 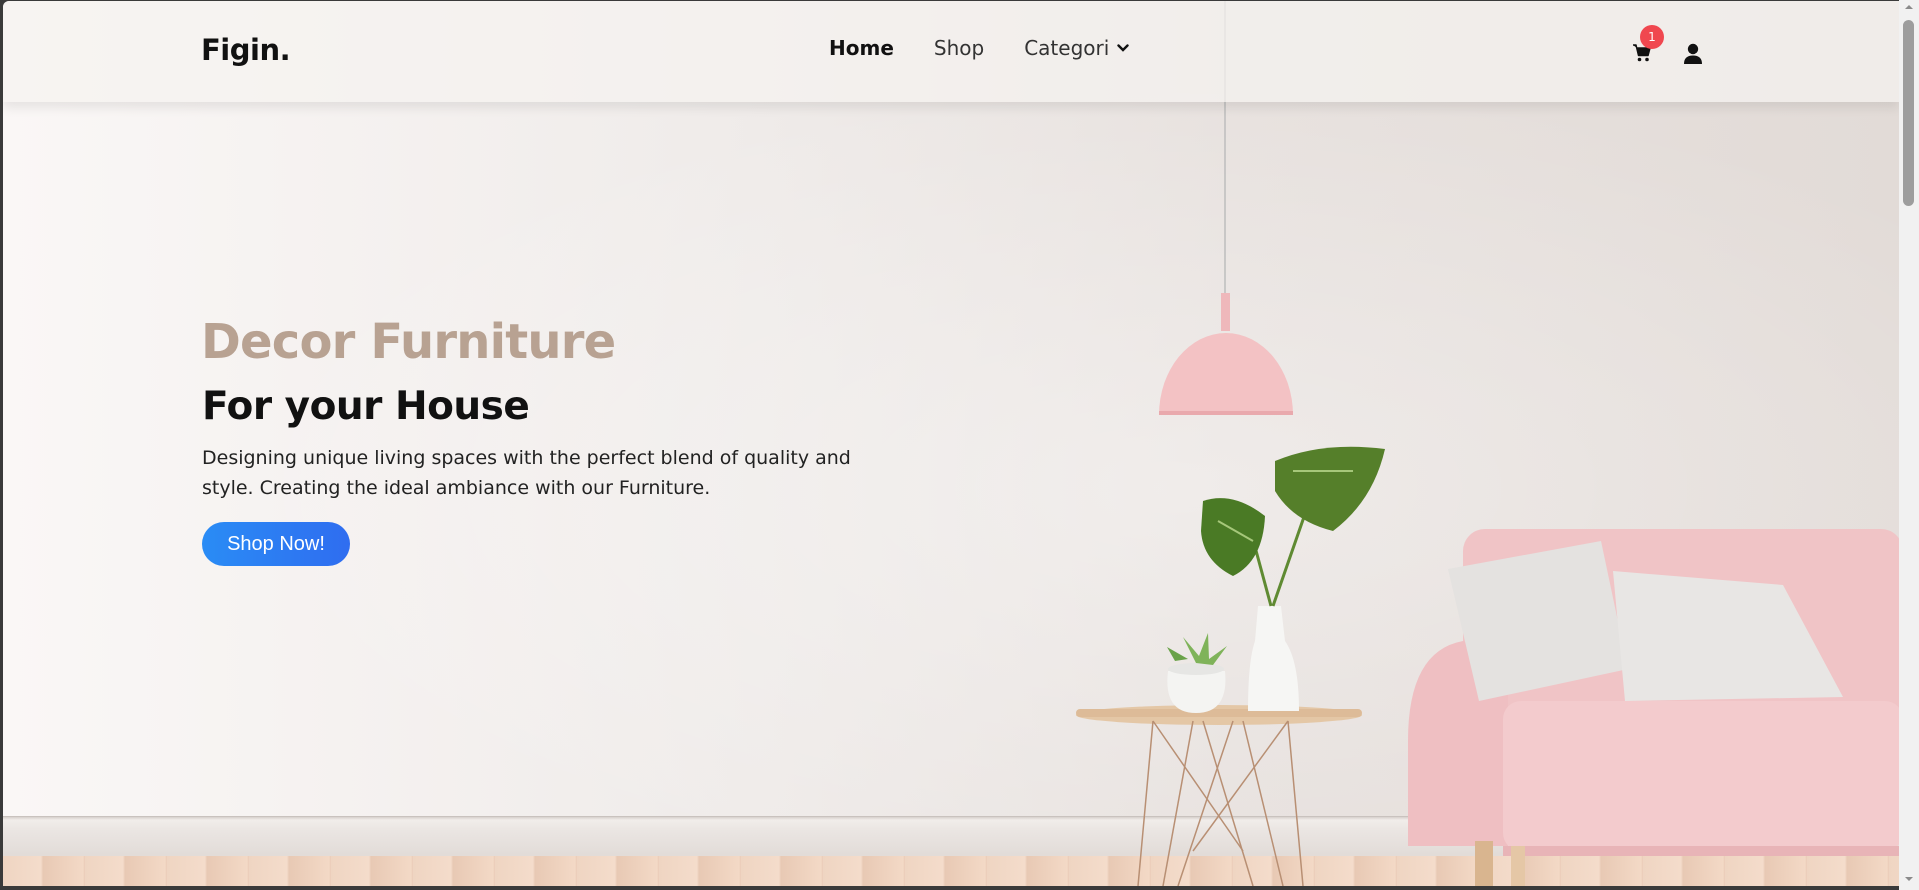 I want to click on nav-shop: Shop, so click(x=959, y=48).